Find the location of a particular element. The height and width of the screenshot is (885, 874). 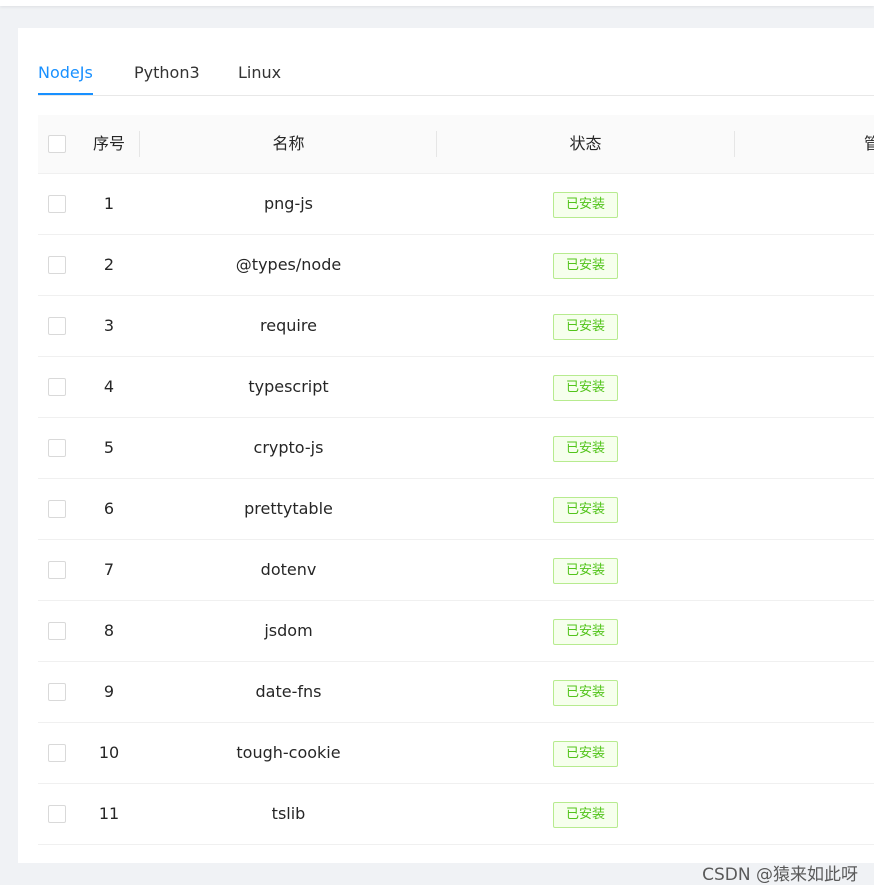

row-index: 10 is located at coordinates (109, 752).